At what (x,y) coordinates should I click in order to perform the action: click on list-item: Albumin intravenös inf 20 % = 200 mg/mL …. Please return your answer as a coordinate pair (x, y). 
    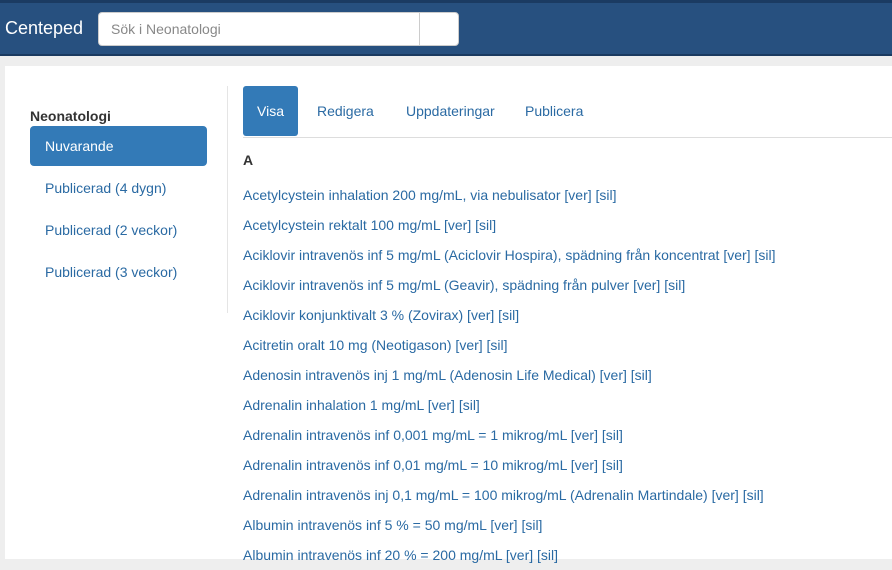
    Looking at the image, I should click on (509, 555).